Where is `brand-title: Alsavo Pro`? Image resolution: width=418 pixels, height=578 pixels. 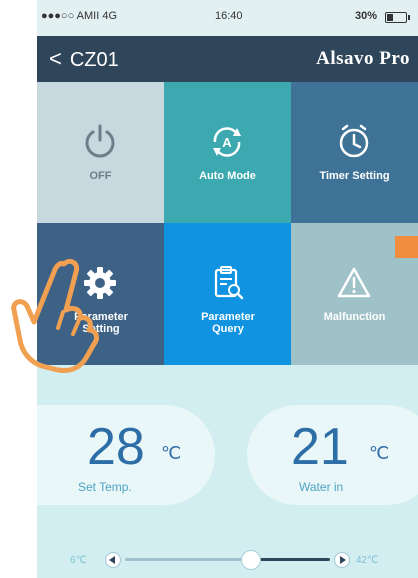
brand-title: Alsavo Pro is located at coordinates (363, 58).